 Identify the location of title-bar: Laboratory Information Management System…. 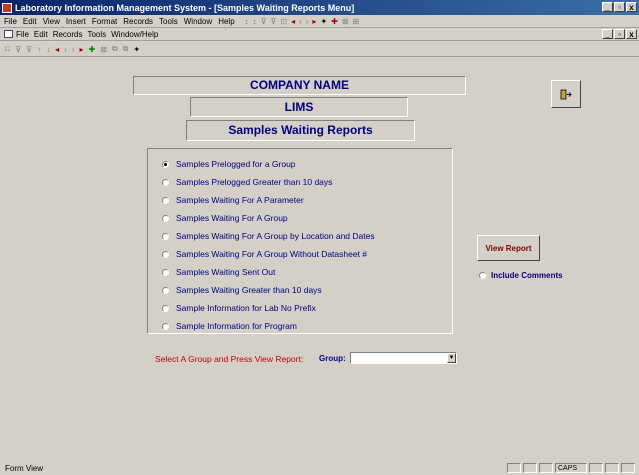
(319, 7).